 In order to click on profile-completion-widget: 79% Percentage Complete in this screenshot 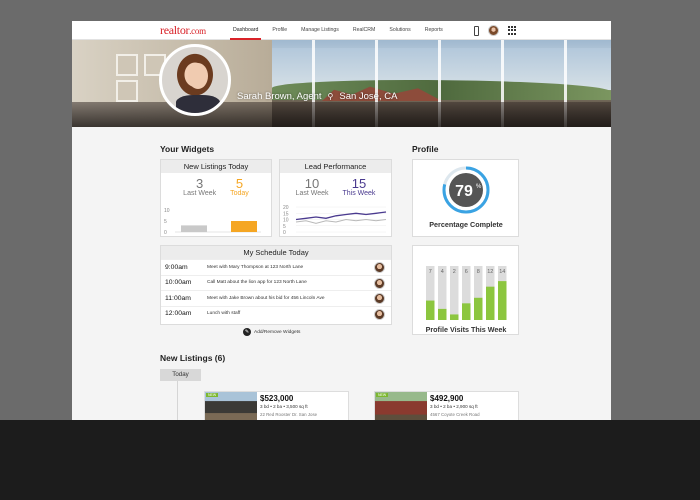, I will do `click(465, 198)`.